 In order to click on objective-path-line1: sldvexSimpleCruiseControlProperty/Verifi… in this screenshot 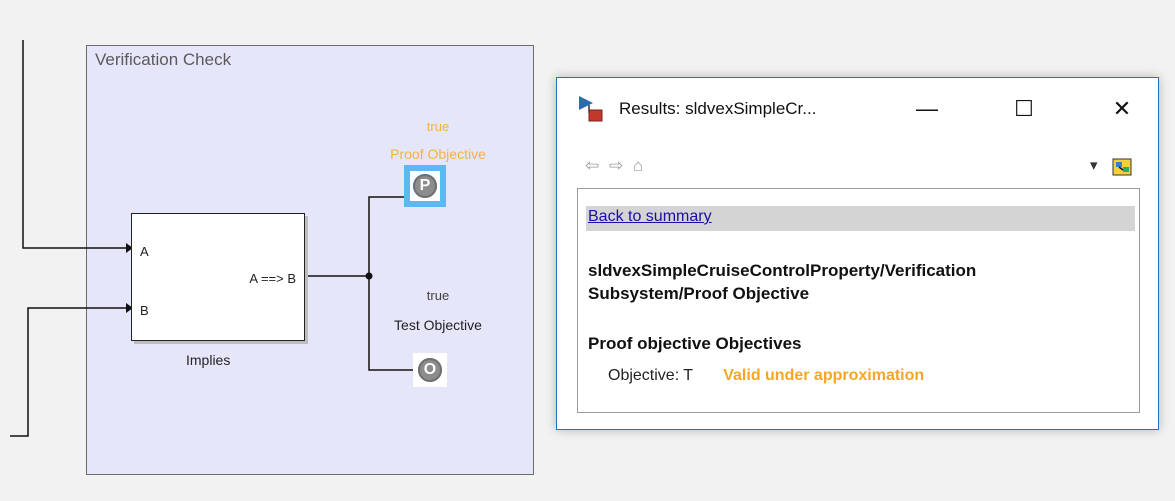, I will do `click(782, 270)`.